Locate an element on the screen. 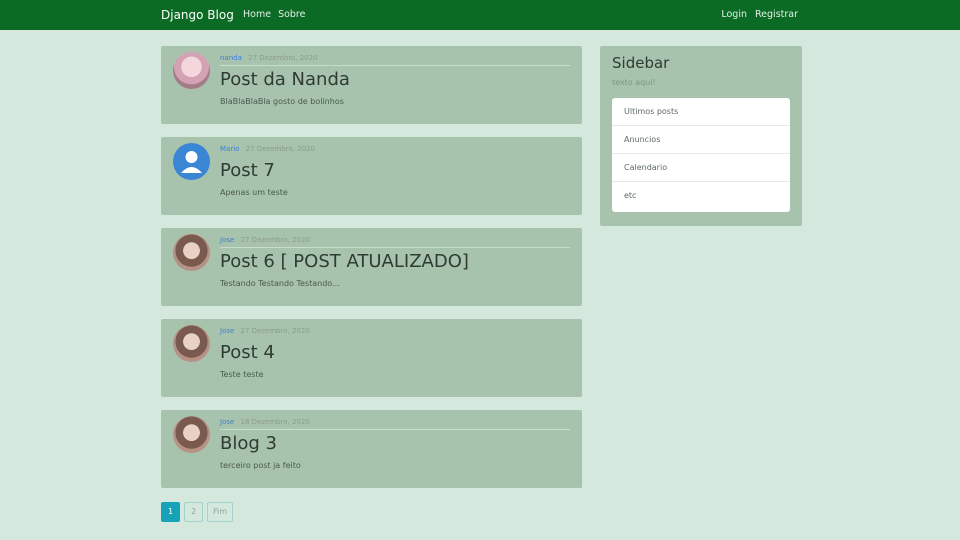 This screenshot has width=960, height=540. post-title-link: Post 6 [ POST ATUALIZADO] is located at coordinates (344, 261).